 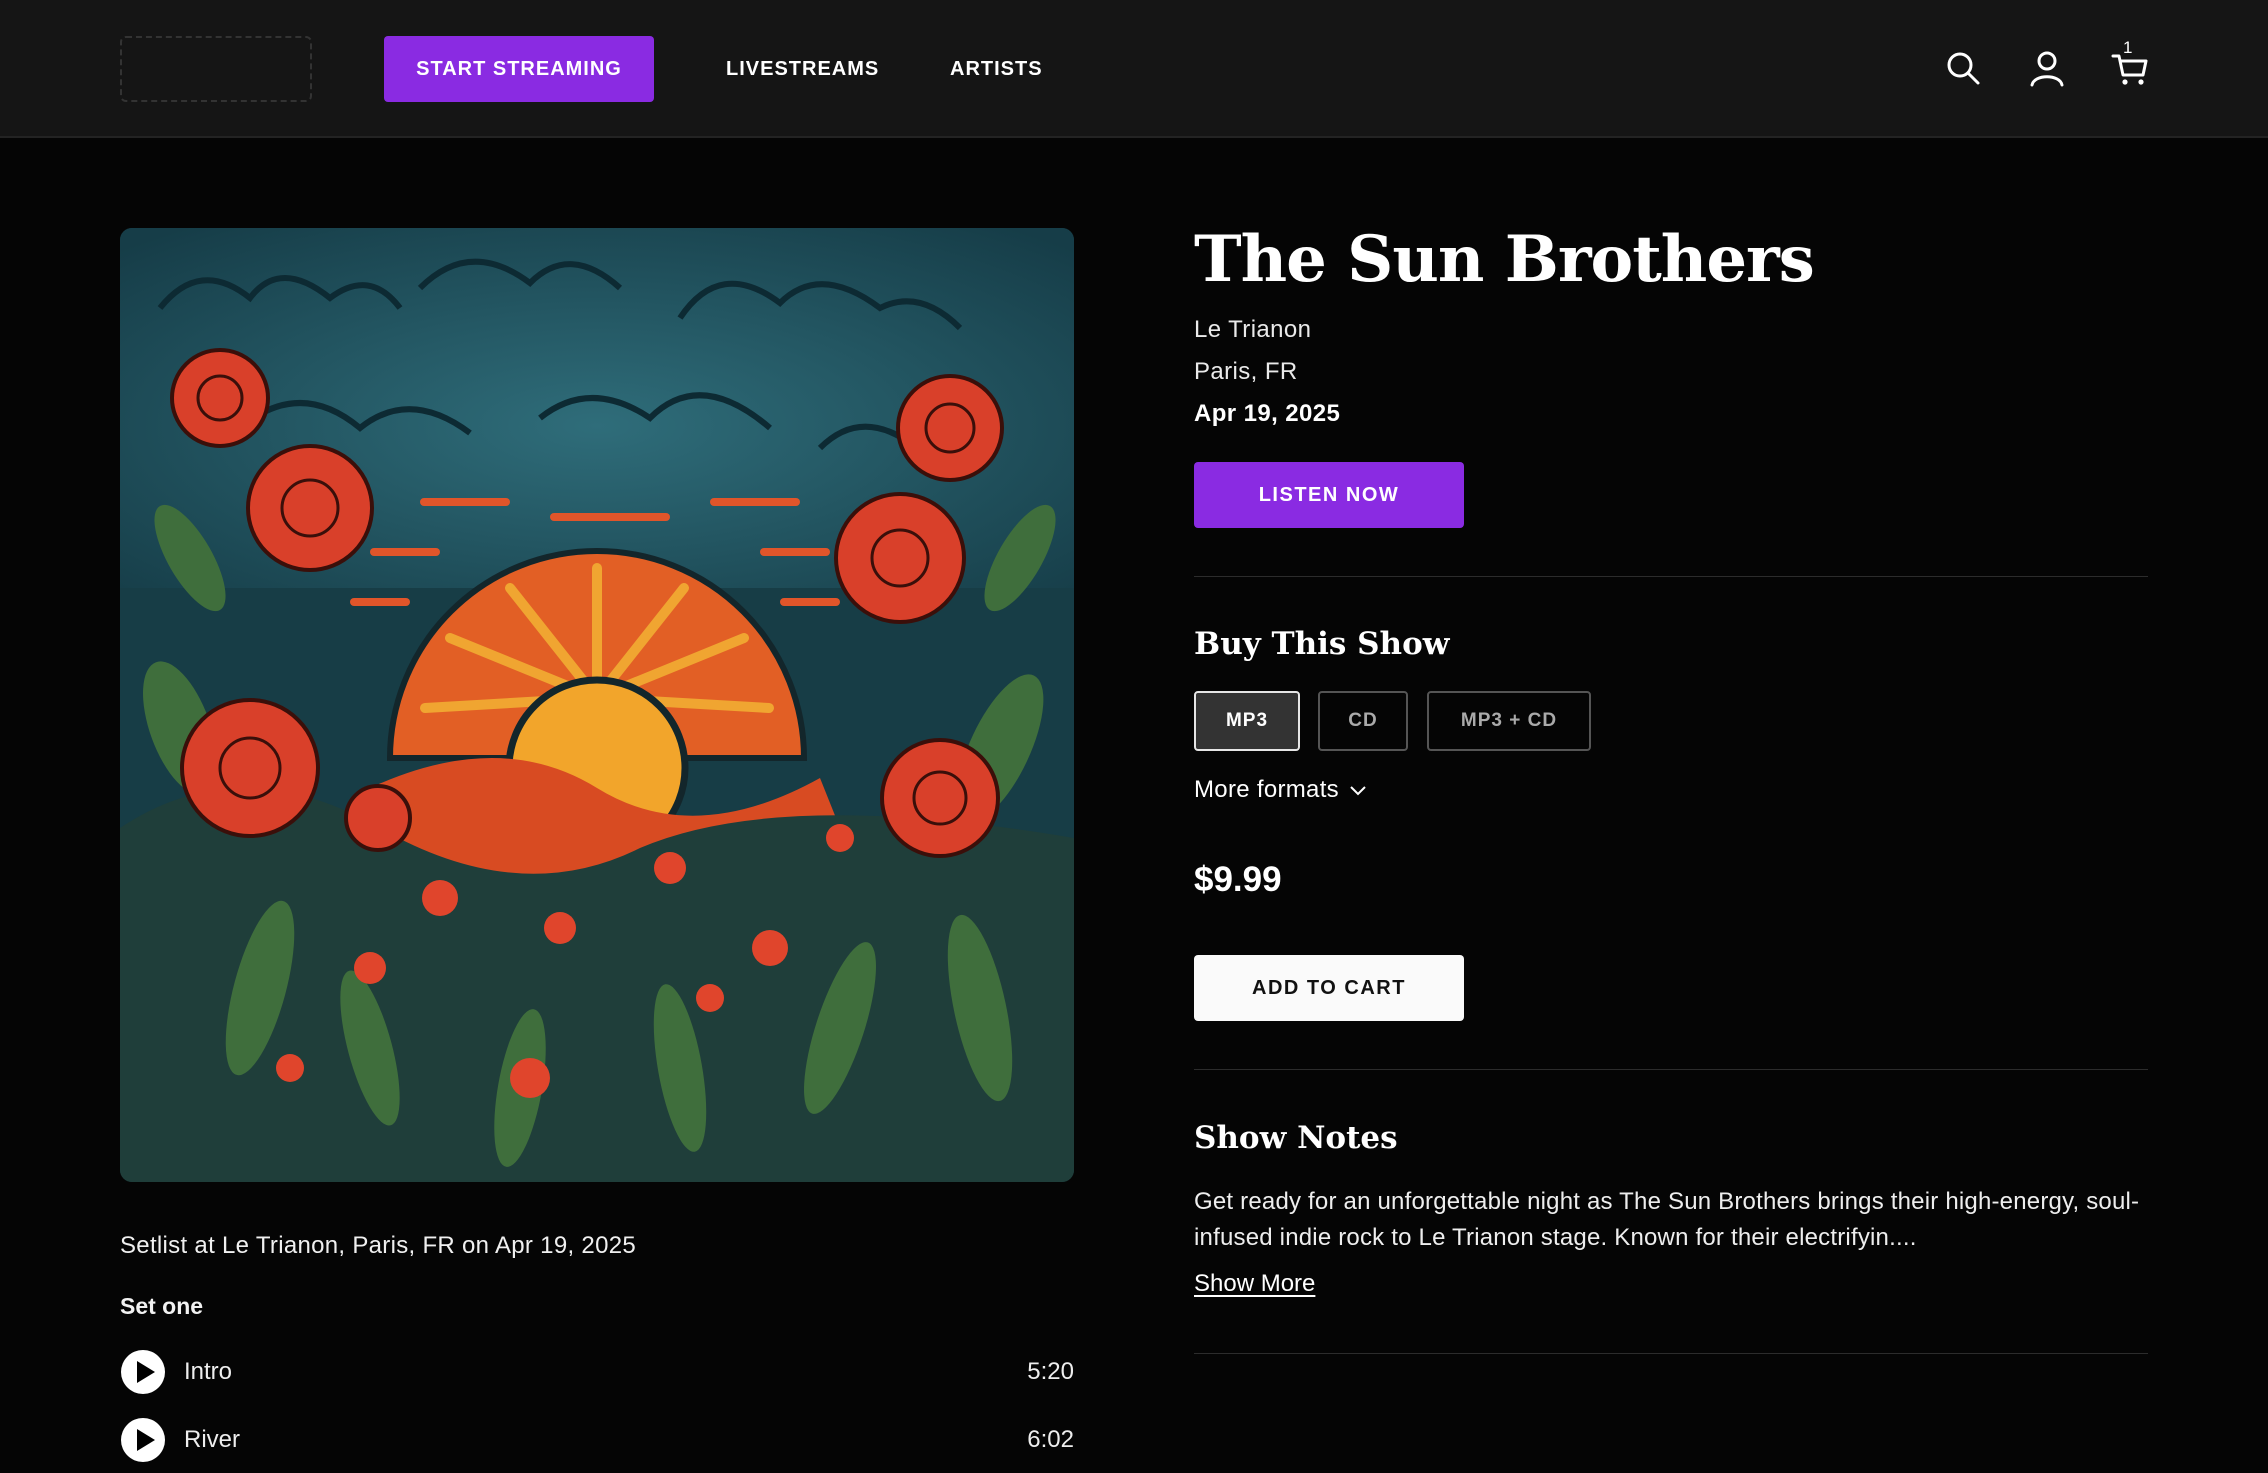 I want to click on show-date: Apr 19, 2025, so click(x=1267, y=413).